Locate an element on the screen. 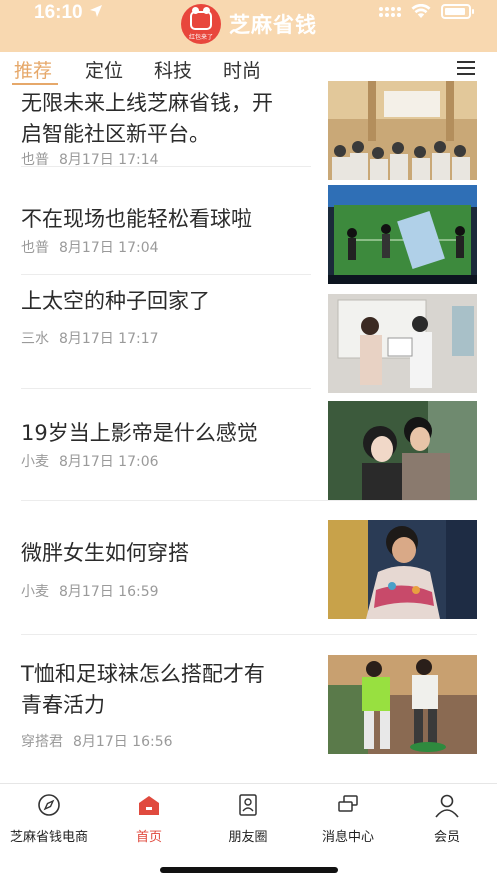 This screenshot has width=497, height=883. nav-home: 首页 is located at coordinates (149, 818).